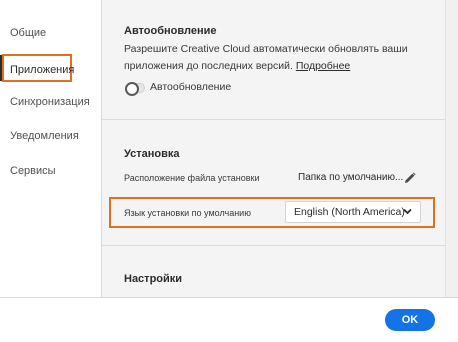 The width and height of the screenshot is (458, 342). What do you see at coordinates (132, 89) in the screenshot?
I see `toggle-knob` at bounding box center [132, 89].